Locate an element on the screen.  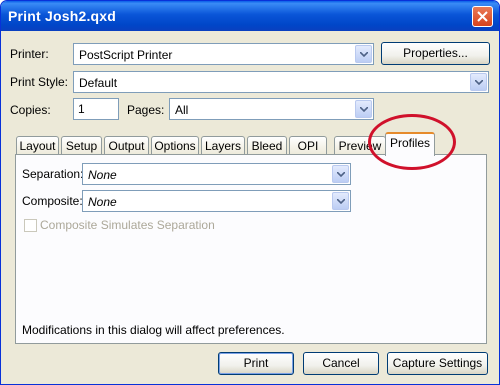
printer-select: PostScript Printer is located at coordinates (223, 54).